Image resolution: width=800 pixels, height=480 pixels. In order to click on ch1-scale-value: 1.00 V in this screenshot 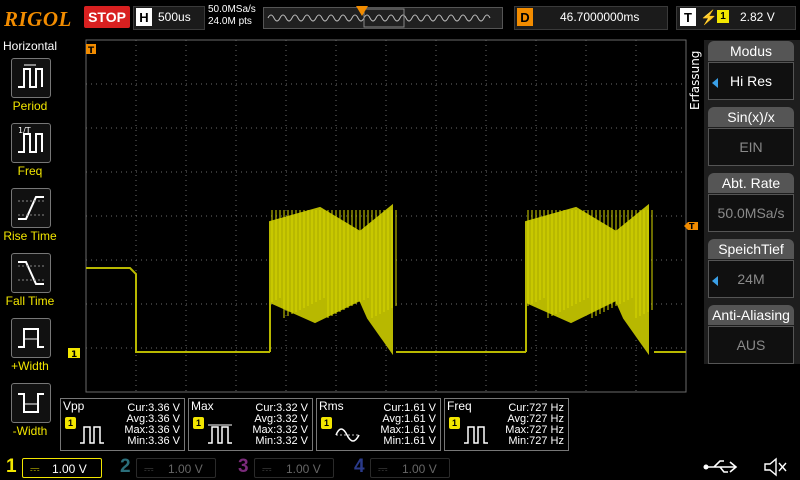, I will do `click(69, 469)`.